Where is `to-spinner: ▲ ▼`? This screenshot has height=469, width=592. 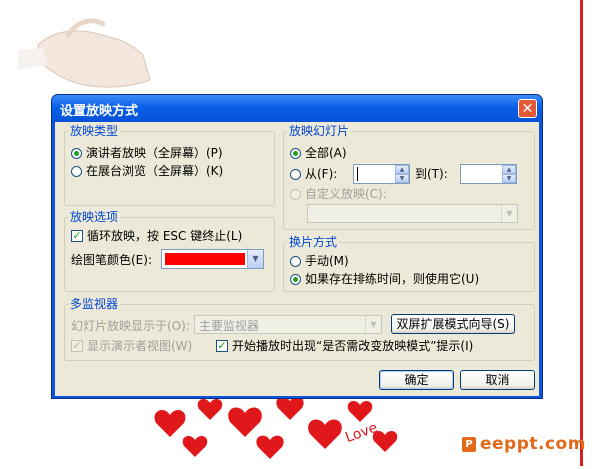 to-spinner: ▲ ▼ is located at coordinates (488, 174).